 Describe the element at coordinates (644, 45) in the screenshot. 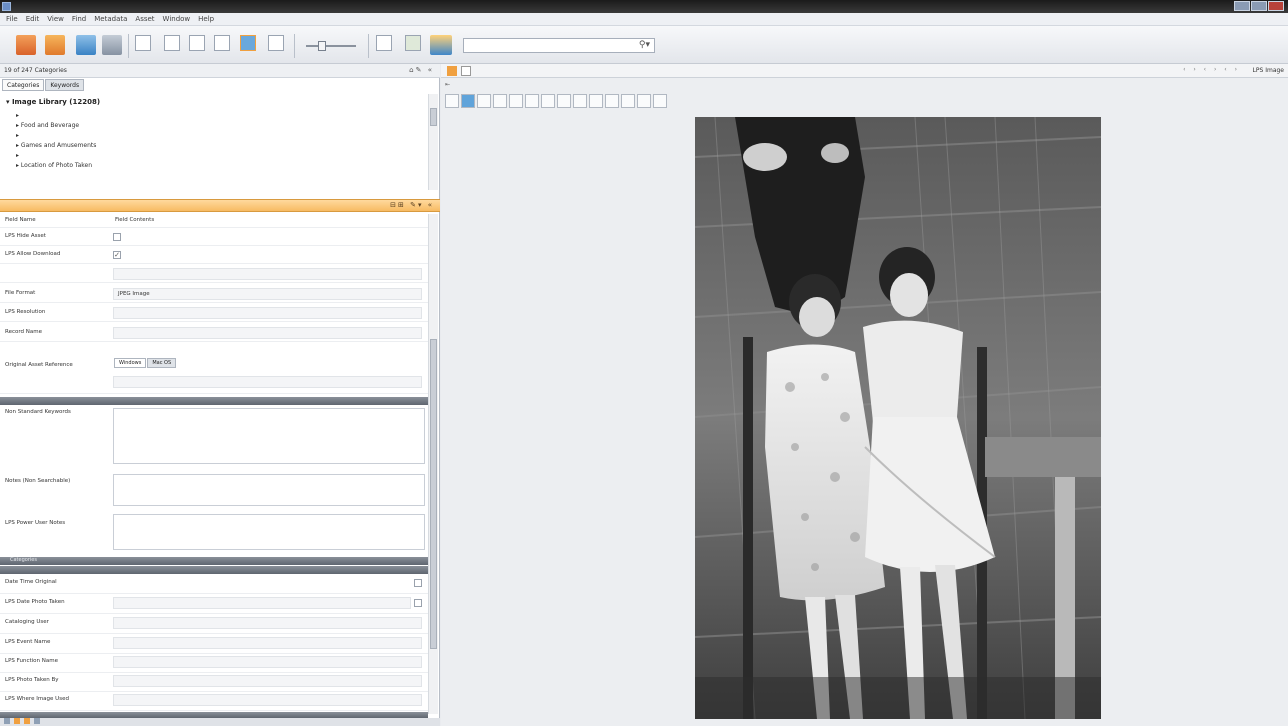

I see `search-icon: ⚲▾` at that location.